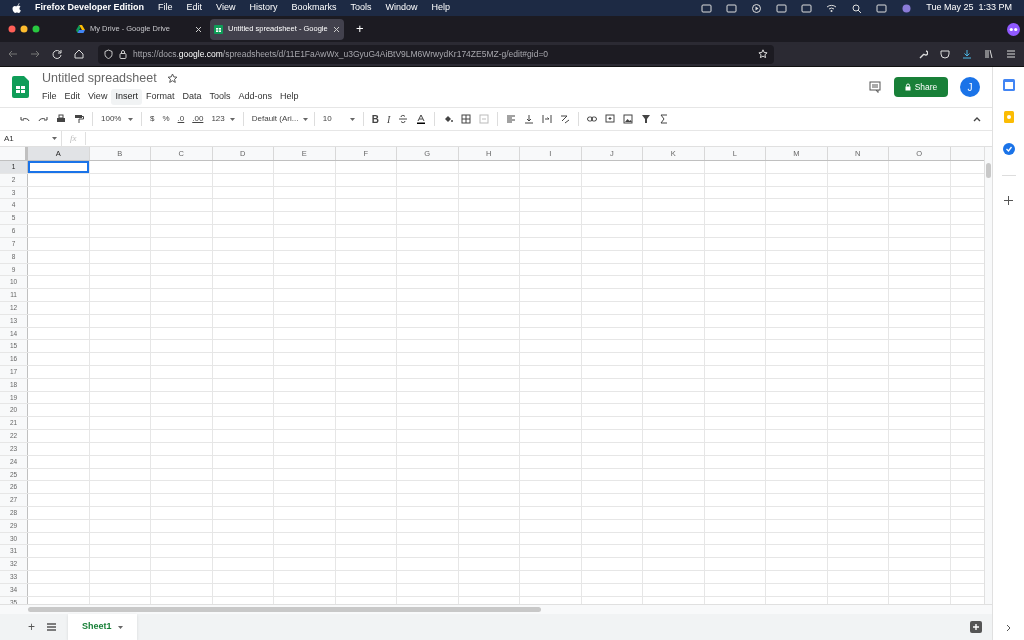  What do you see at coordinates (152, 119) in the screenshot?
I see `currency-button: $` at bounding box center [152, 119].